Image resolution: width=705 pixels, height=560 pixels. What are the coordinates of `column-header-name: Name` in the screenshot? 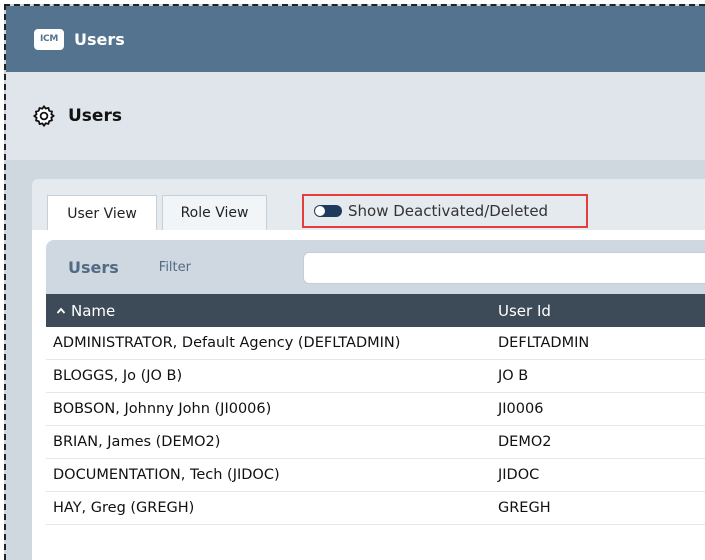 It's located at (85, 310).